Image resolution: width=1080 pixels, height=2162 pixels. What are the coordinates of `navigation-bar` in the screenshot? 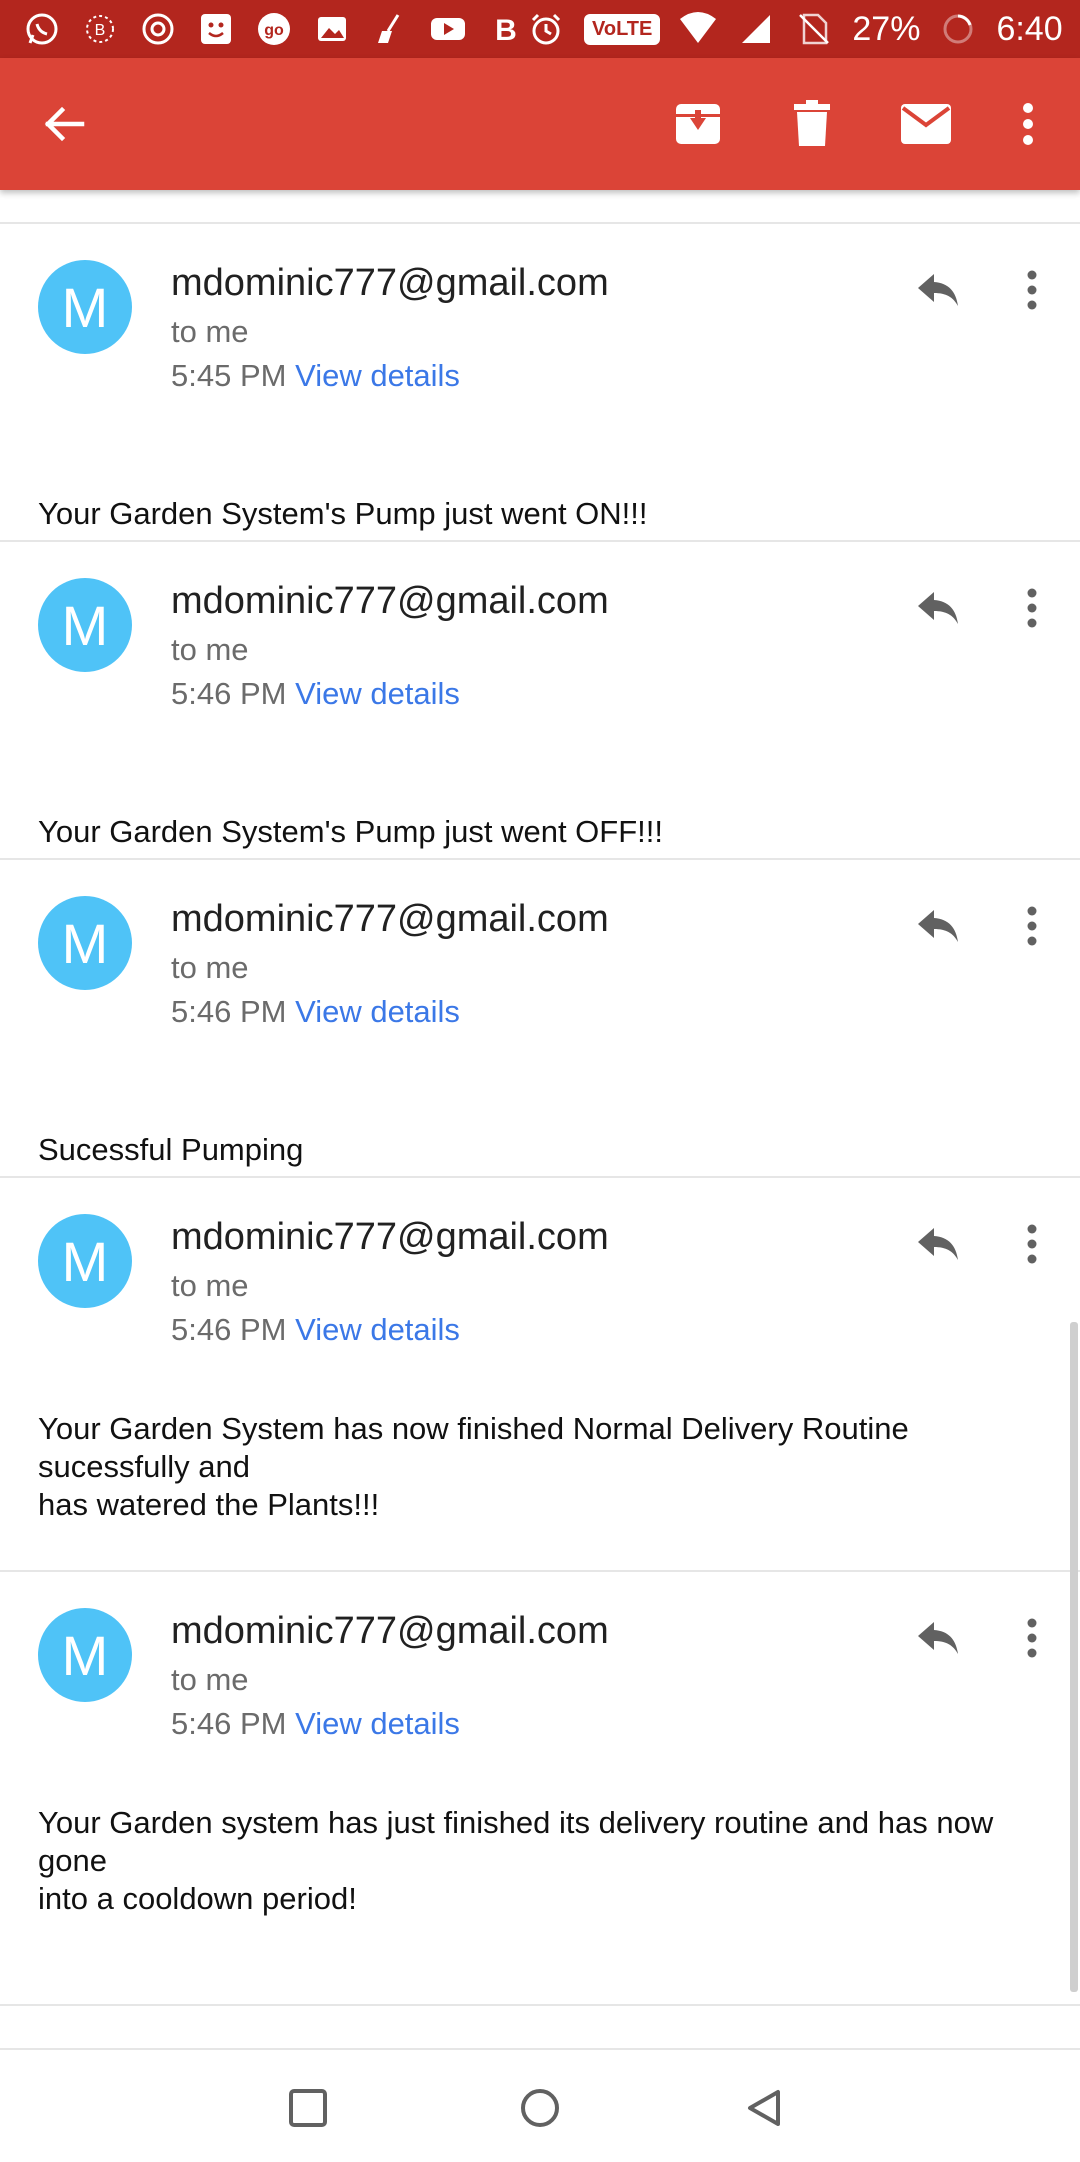 It's located at (540, 2105).